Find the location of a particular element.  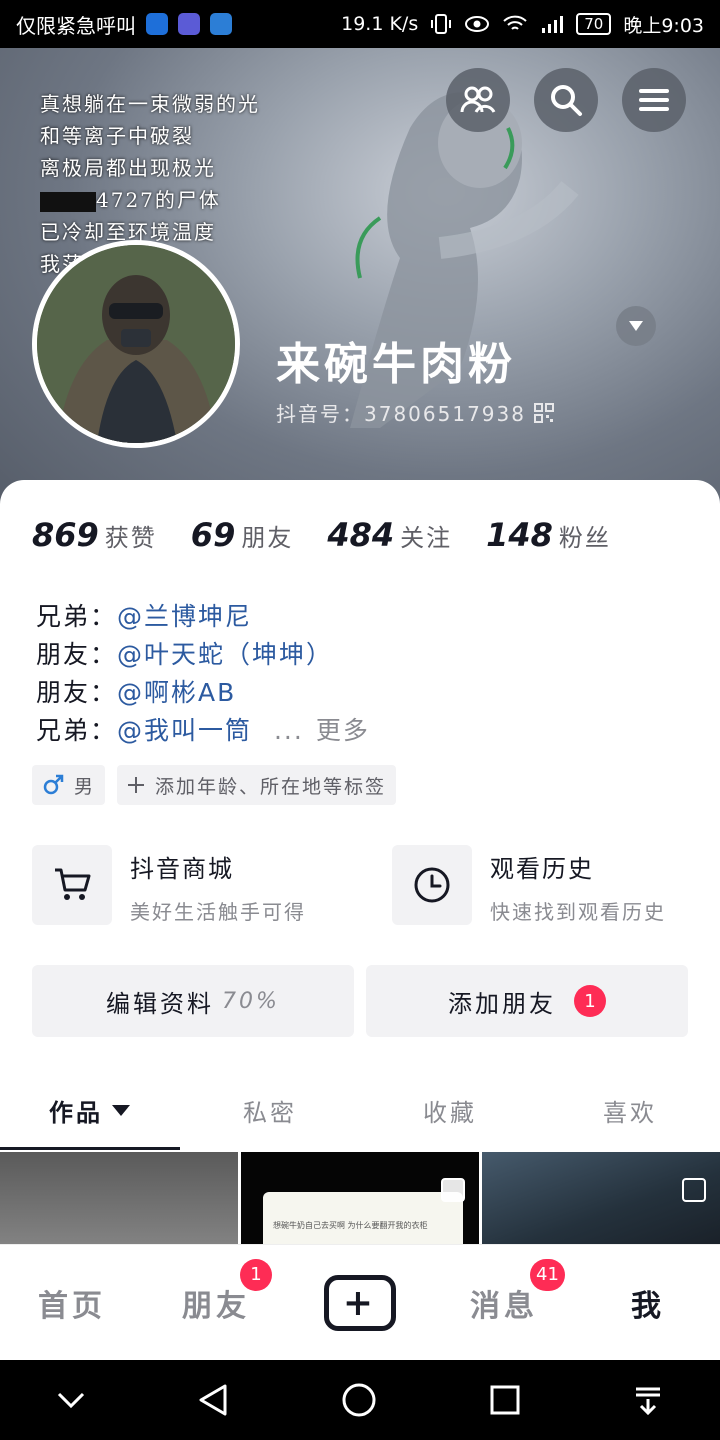

menu-button is located at coordinates (654, 100).